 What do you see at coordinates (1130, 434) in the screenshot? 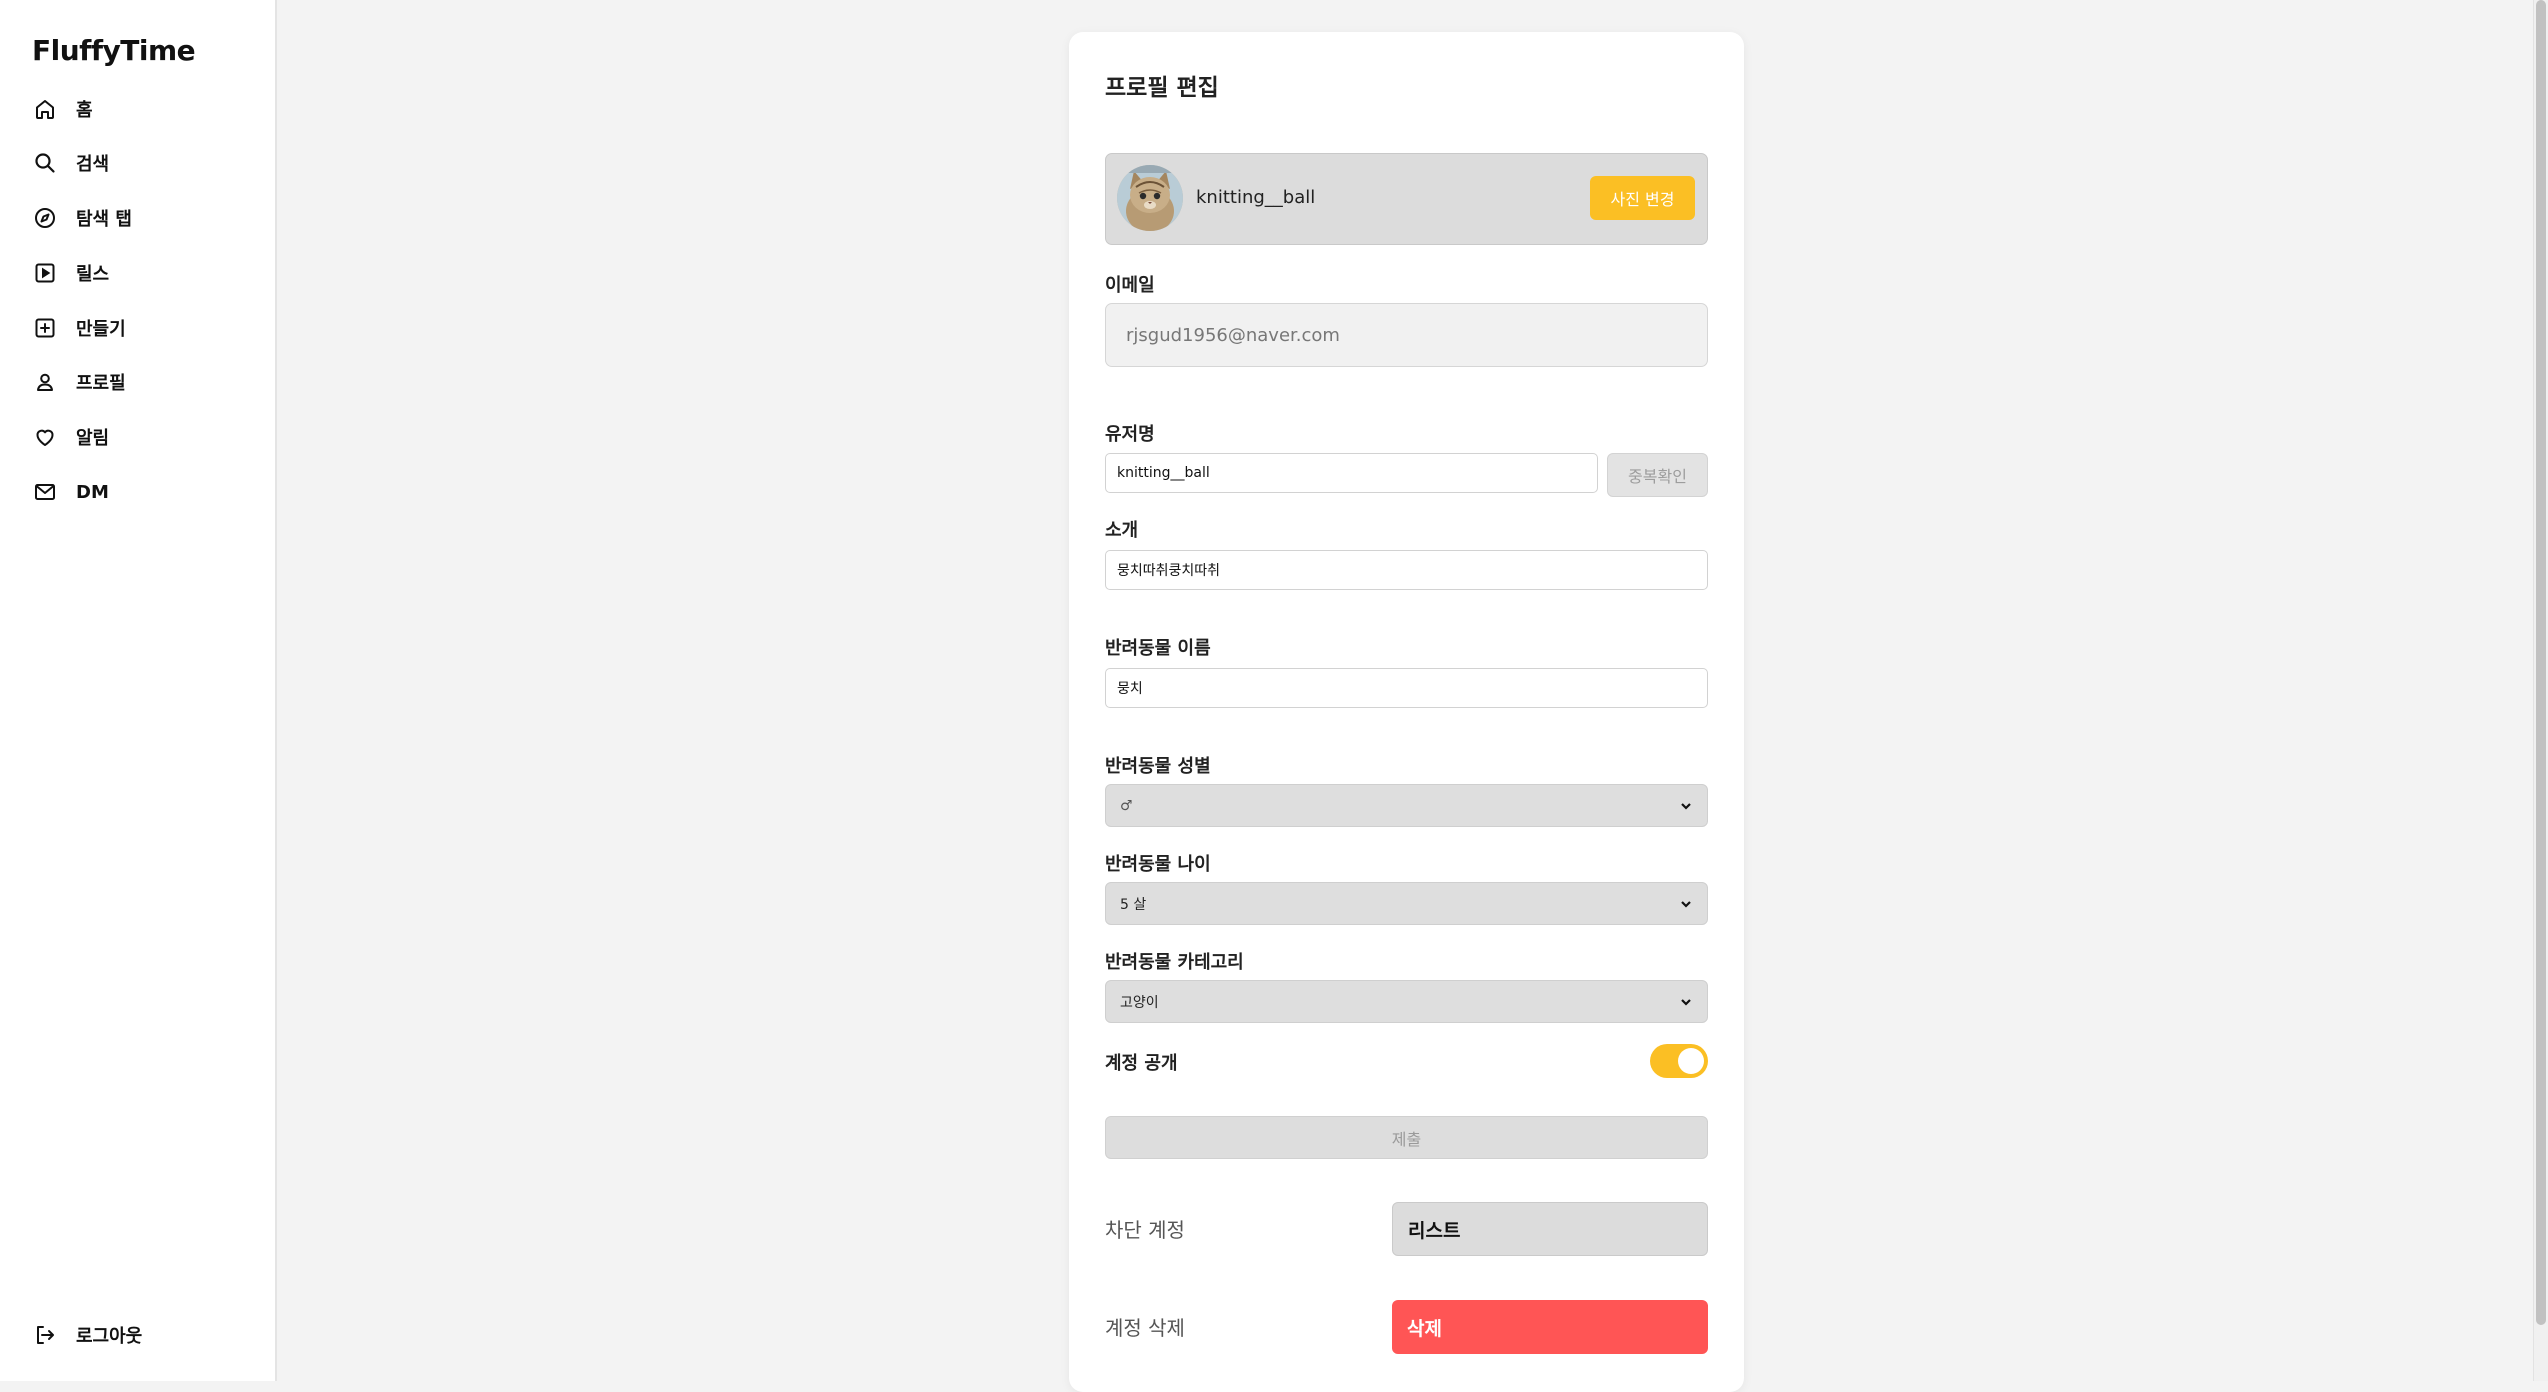
I see `username-label: 유저명` at bounding box center [1130, 434].